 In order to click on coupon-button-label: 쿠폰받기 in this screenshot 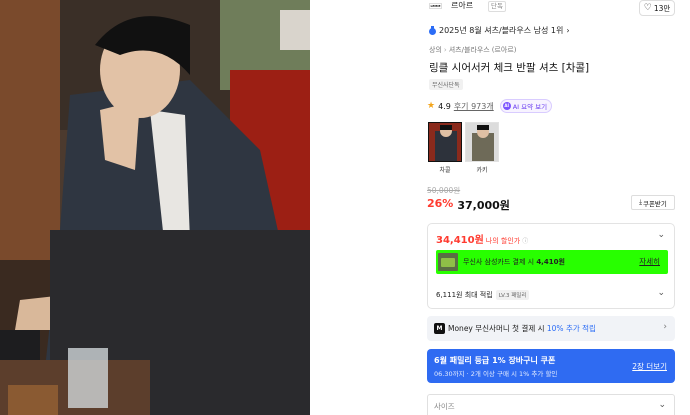, I will do `click(654, 203)`.